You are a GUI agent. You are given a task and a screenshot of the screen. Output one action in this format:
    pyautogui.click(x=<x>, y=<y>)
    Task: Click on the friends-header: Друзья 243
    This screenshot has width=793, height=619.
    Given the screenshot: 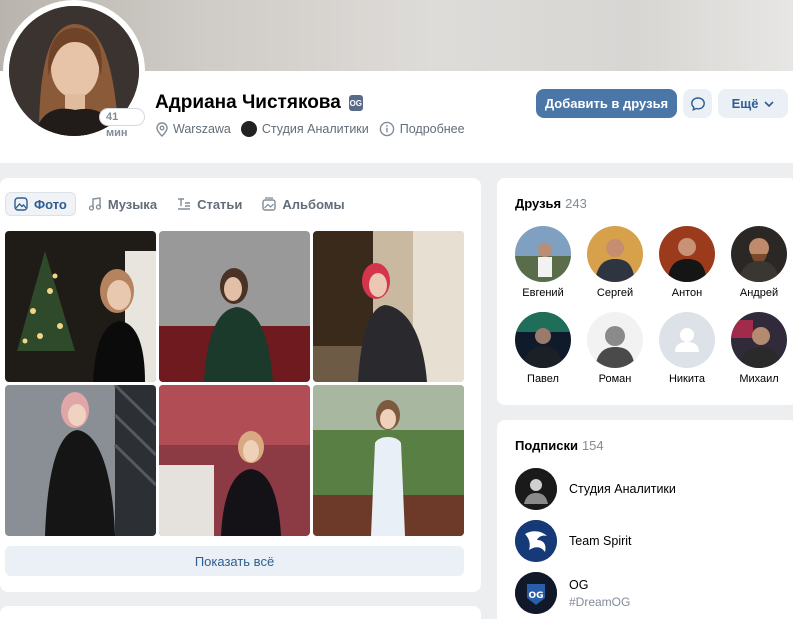 What is the action you would take?
    pyautogui.click(x=551, y=203)
    